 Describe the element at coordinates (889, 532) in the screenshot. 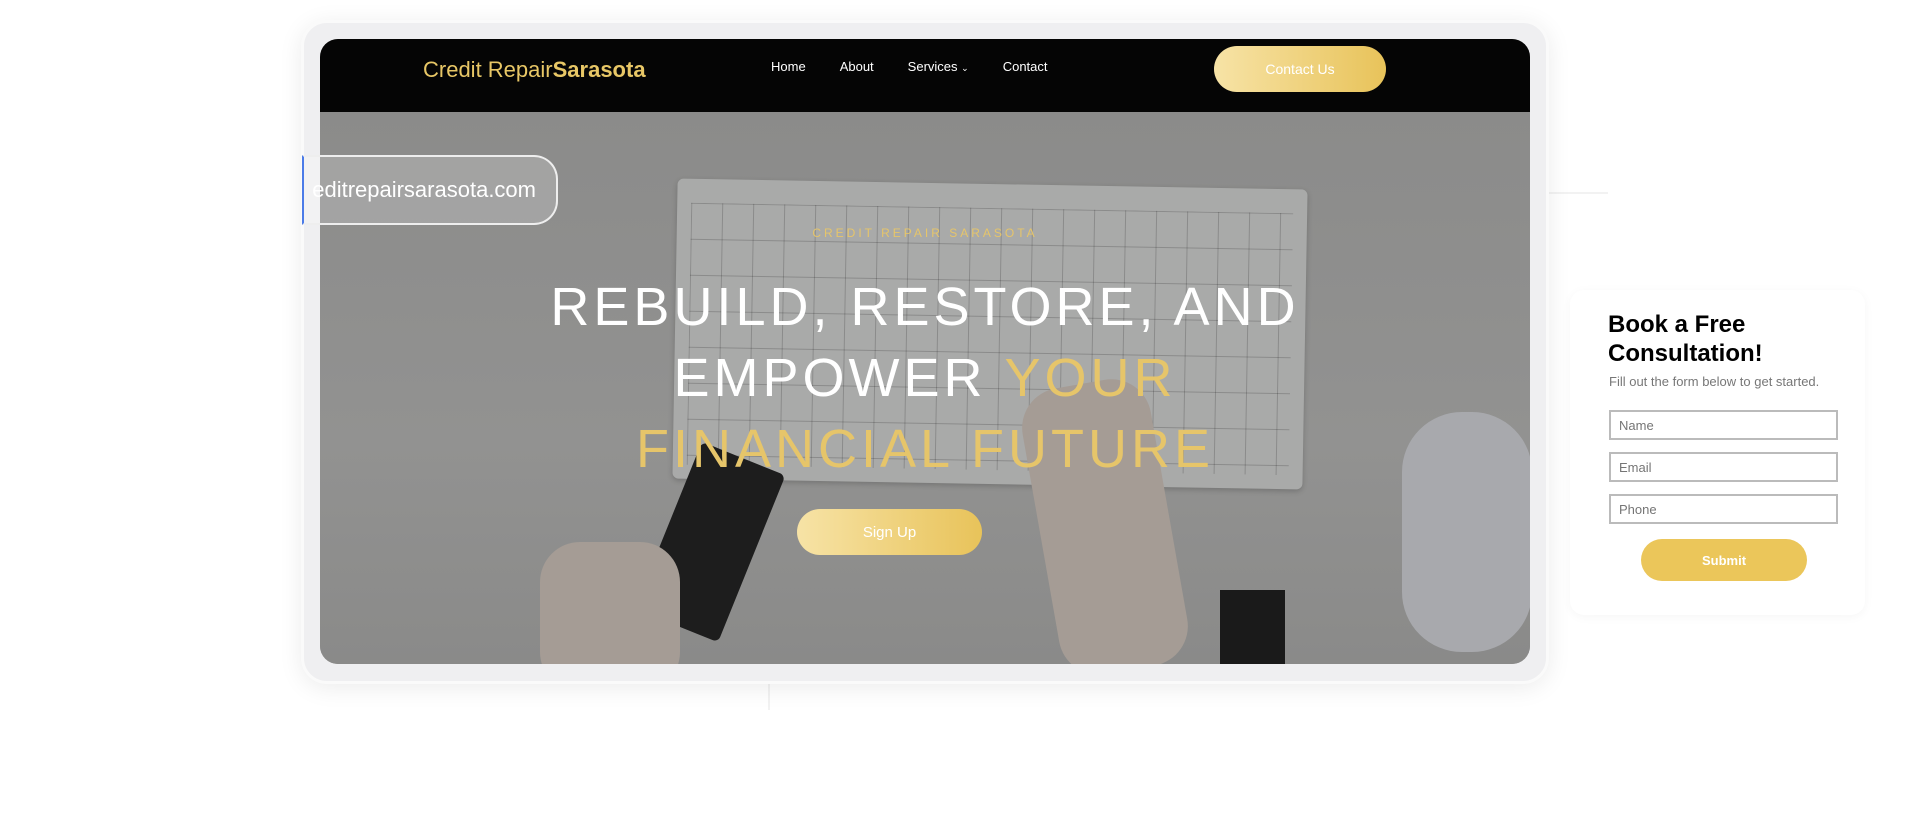

I see `sign-up-button: Sign Up` at that location.